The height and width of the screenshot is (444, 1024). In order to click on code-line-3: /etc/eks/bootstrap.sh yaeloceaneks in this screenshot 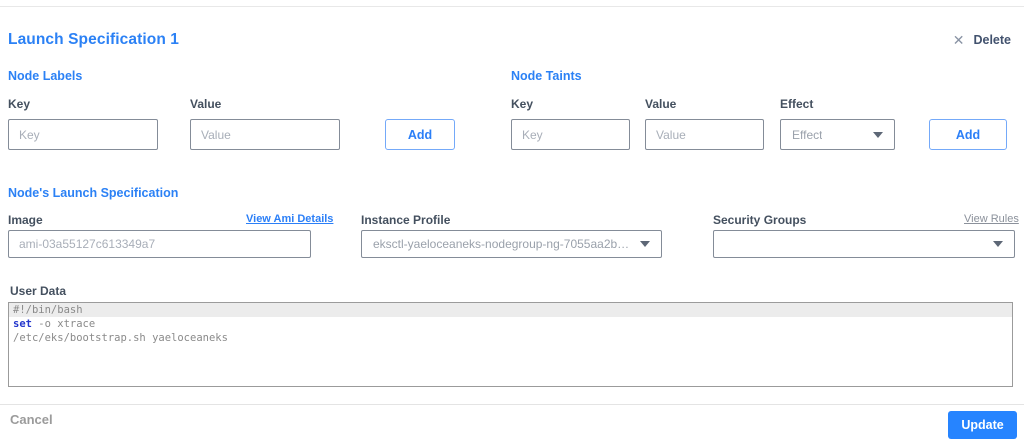, I will do `click(510, 338)`.